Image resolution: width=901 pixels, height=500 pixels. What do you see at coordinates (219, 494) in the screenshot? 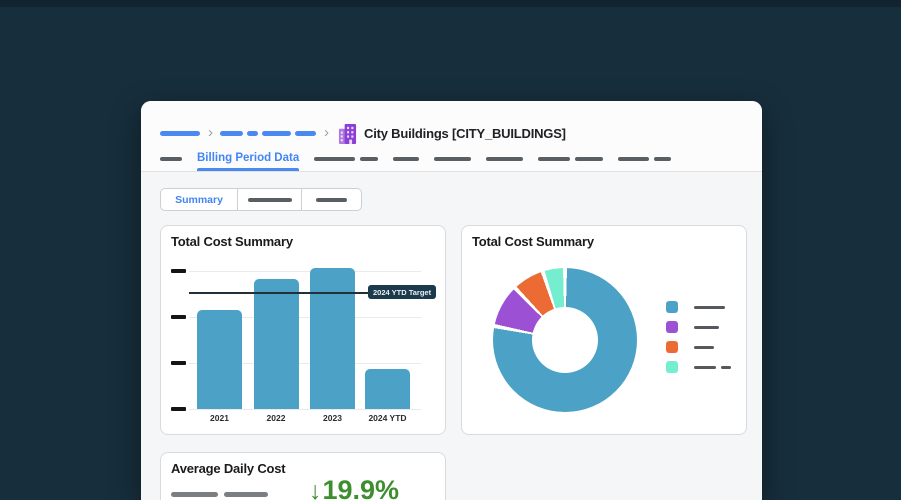
I see `avg-daily-cost-redacted-values` at bounding box center [219, 494].